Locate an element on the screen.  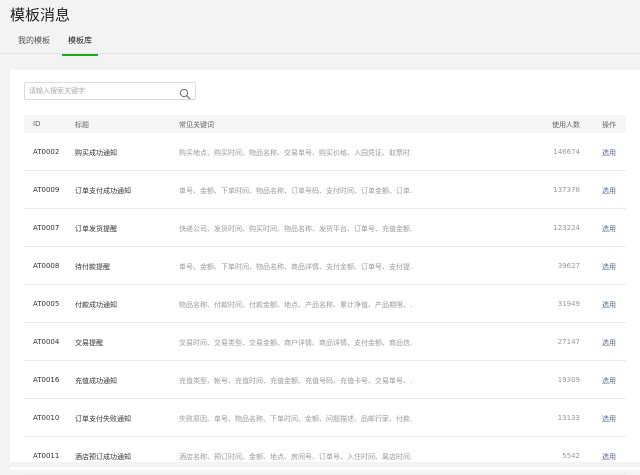
row-id: AT0016 is located at coordinates (46, 380).